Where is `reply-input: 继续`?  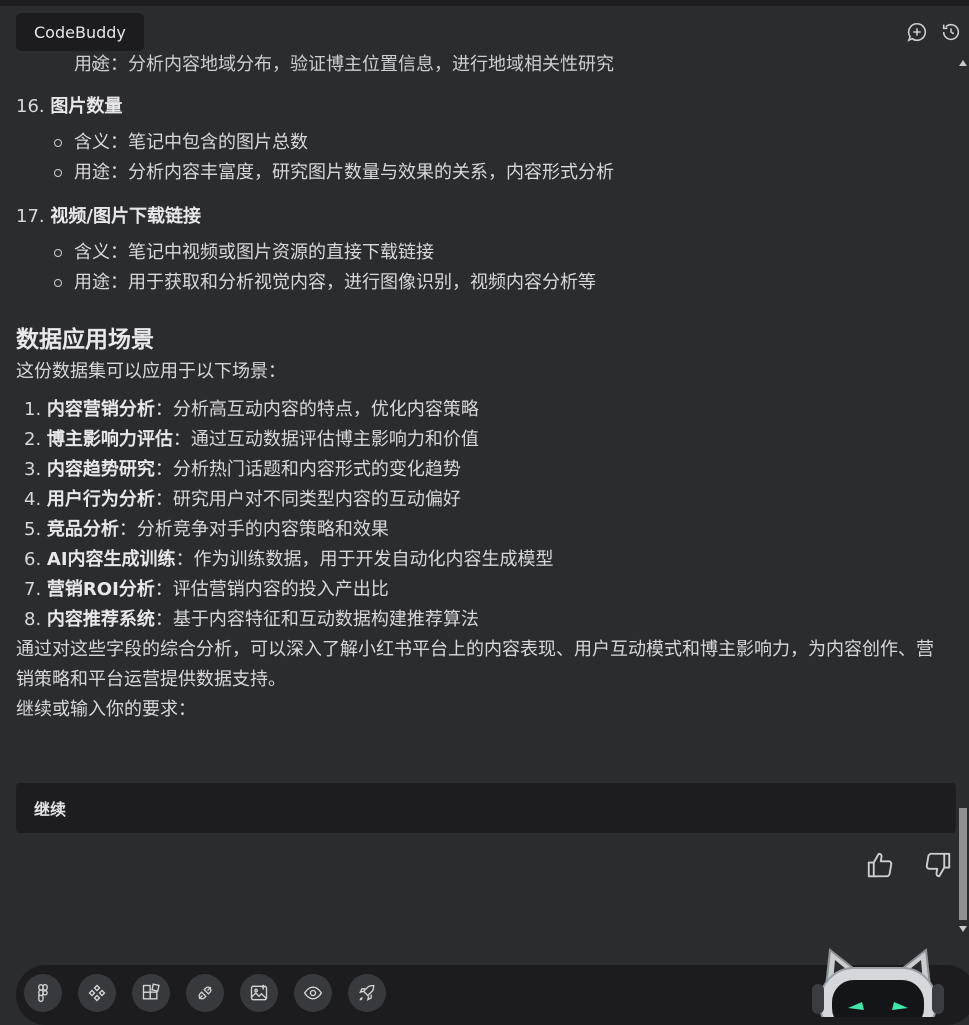 reply-input: 继续 is located at coordinates (486, 808).